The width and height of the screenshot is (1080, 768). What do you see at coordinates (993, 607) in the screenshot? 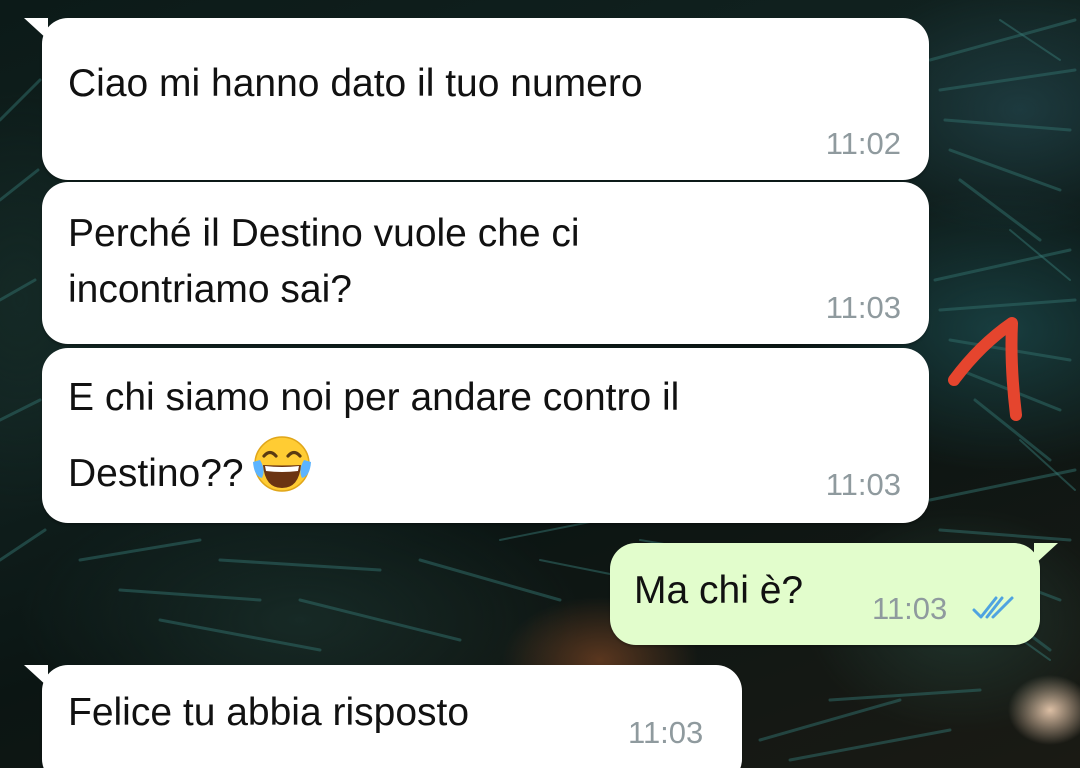
I see `double-check-icon` at bounding box center [993, 607].